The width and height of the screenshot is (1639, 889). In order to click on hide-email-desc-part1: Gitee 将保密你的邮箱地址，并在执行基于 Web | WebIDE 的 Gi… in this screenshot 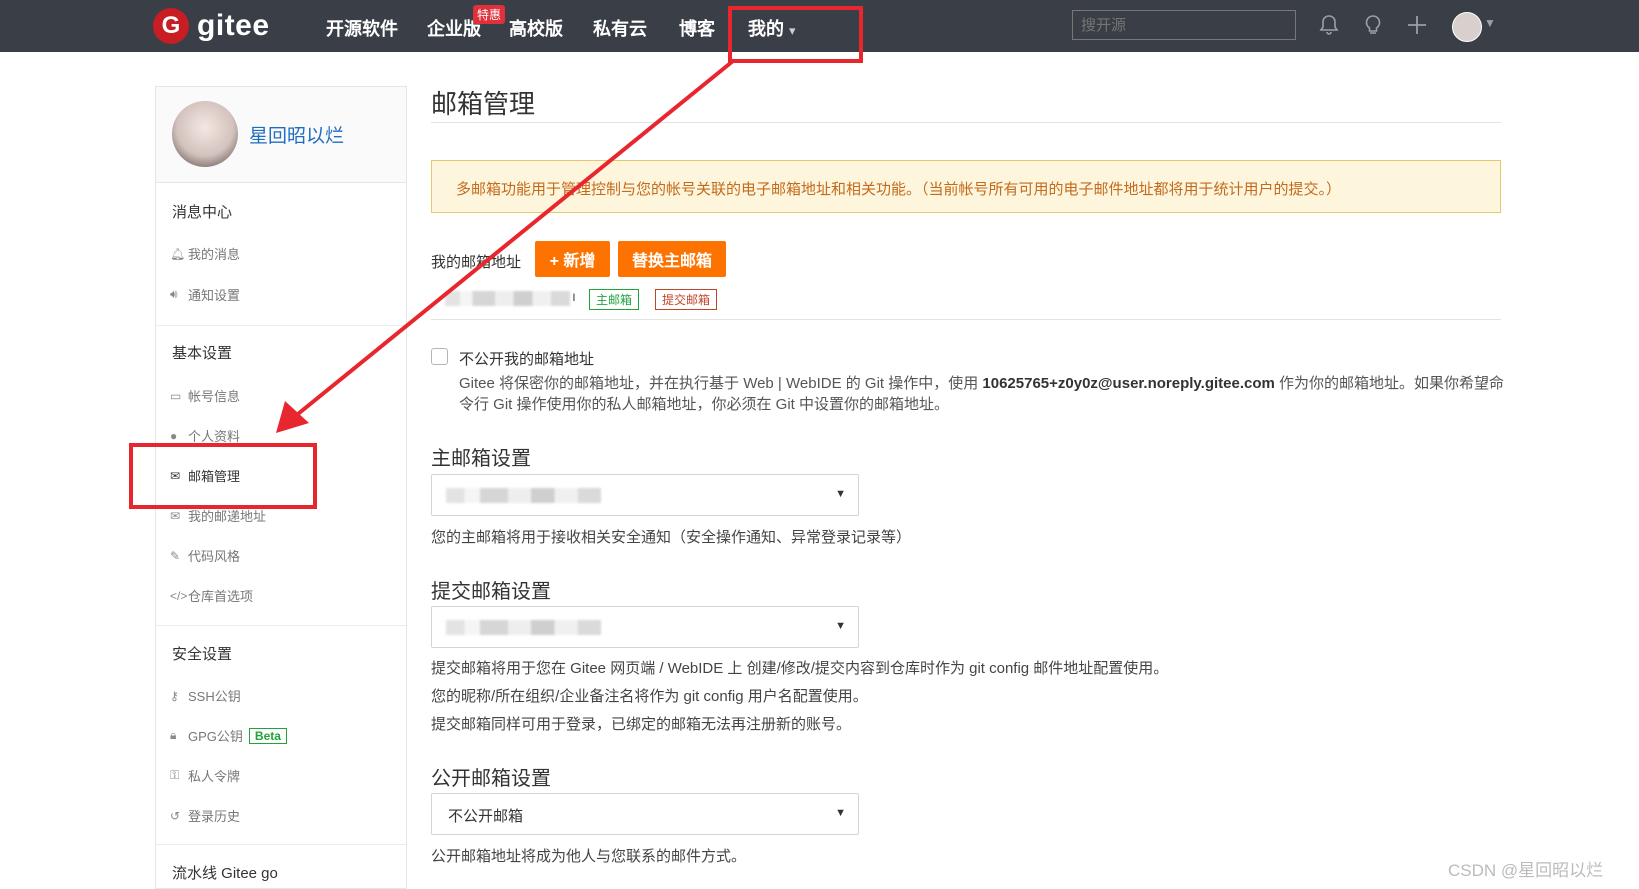, I will do `click(721, 383)`.